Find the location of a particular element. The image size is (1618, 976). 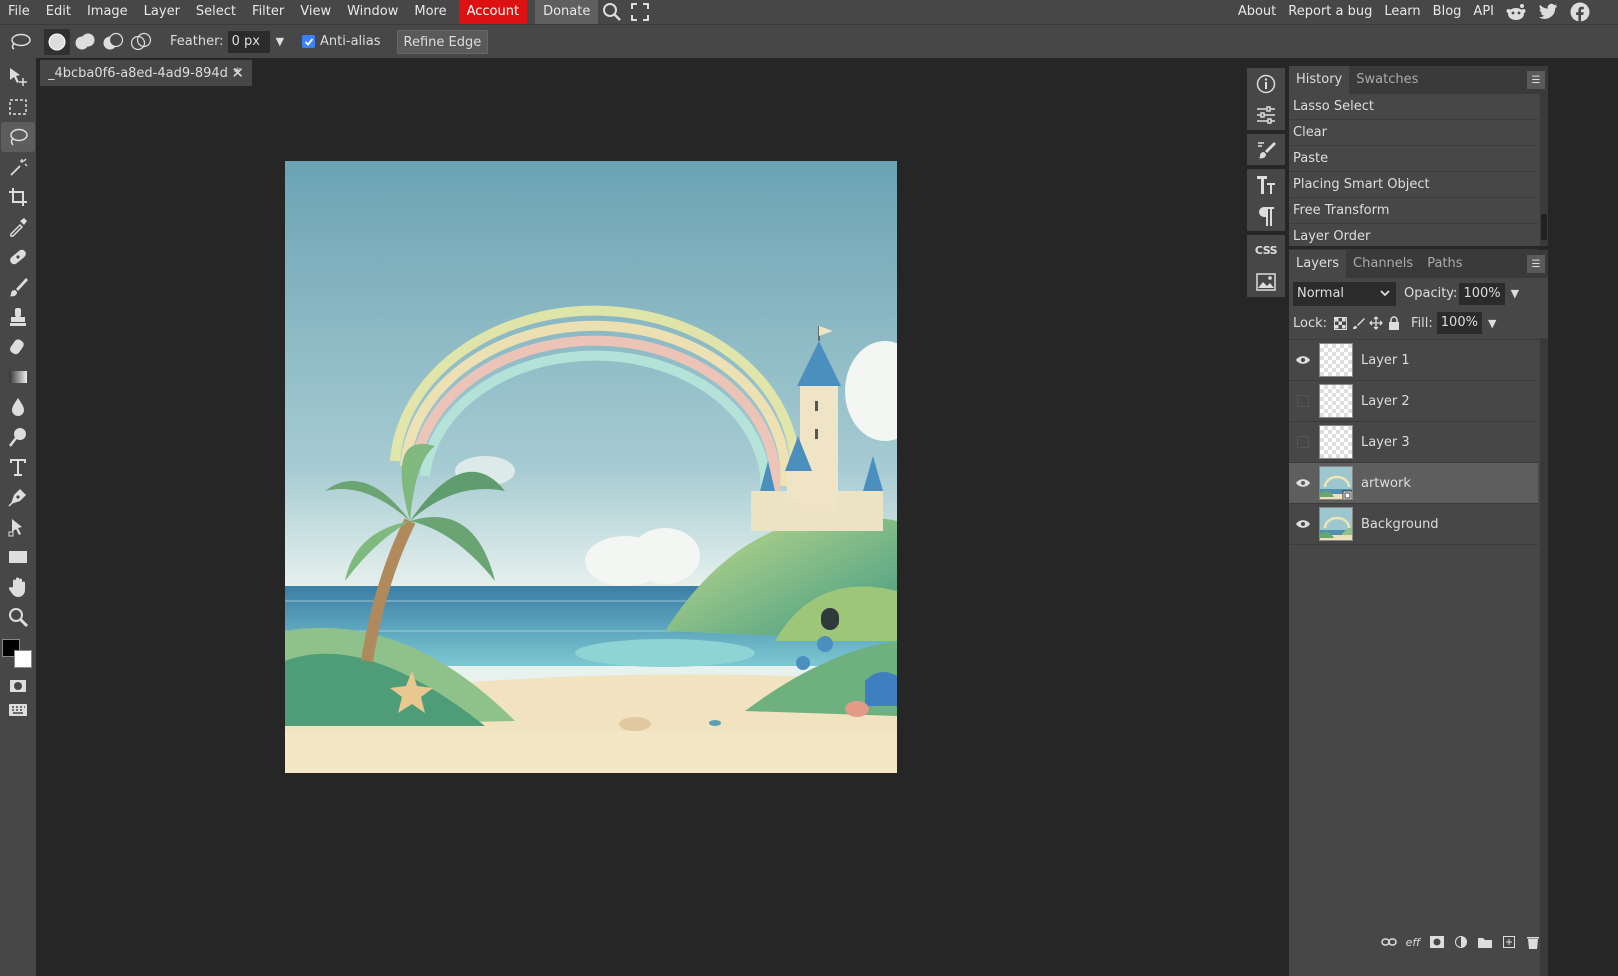

checkbox-checked-icon is located at coordinates (309, 41).